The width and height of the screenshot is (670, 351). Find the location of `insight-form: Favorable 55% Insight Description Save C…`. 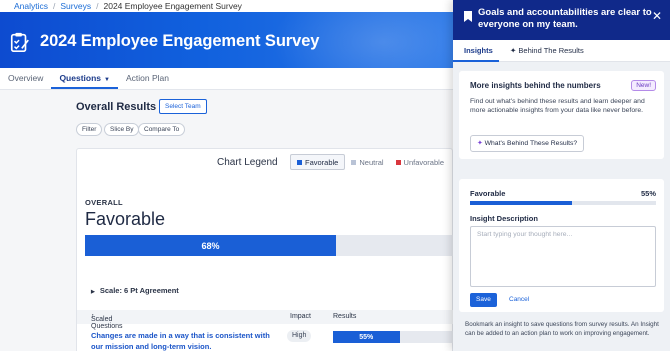

insight-form: Favorable 55% Insight Description Save C… is located at coordinates (561, 245).